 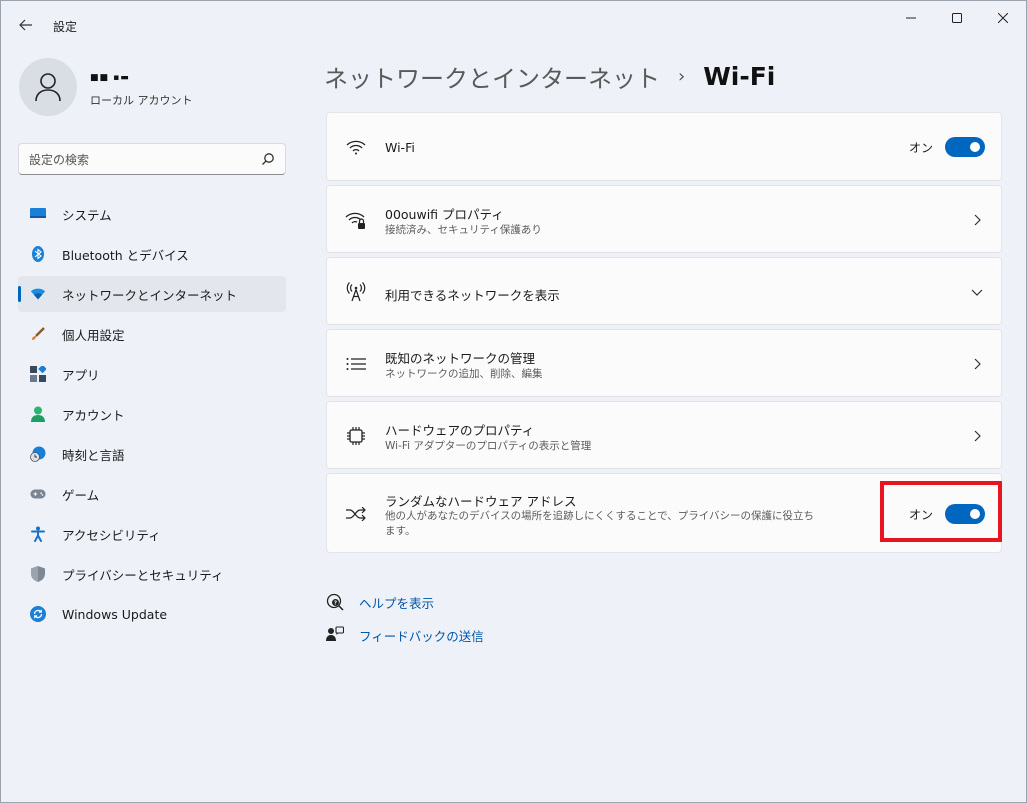 What do you see at coordinates (356, 364) in the screenshot?
I see `list-icon` at bounding box center [356, 364].